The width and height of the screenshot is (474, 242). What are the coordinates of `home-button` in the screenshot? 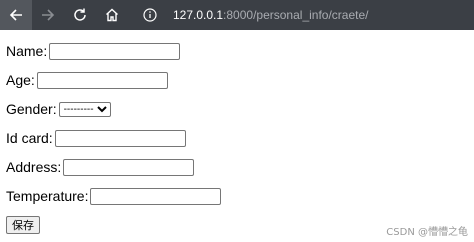 It's located at (112, 15).